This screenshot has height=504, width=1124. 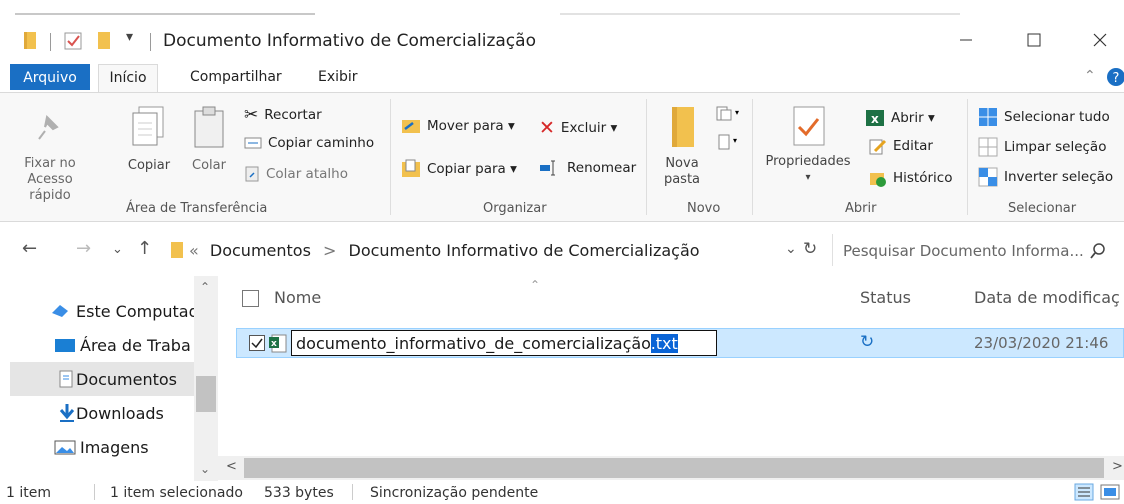 What do you see at coordinates (535, 285) in the screenshot?
I see `sort-indicator-icon: ⌃` at bounding box center [535, 285].